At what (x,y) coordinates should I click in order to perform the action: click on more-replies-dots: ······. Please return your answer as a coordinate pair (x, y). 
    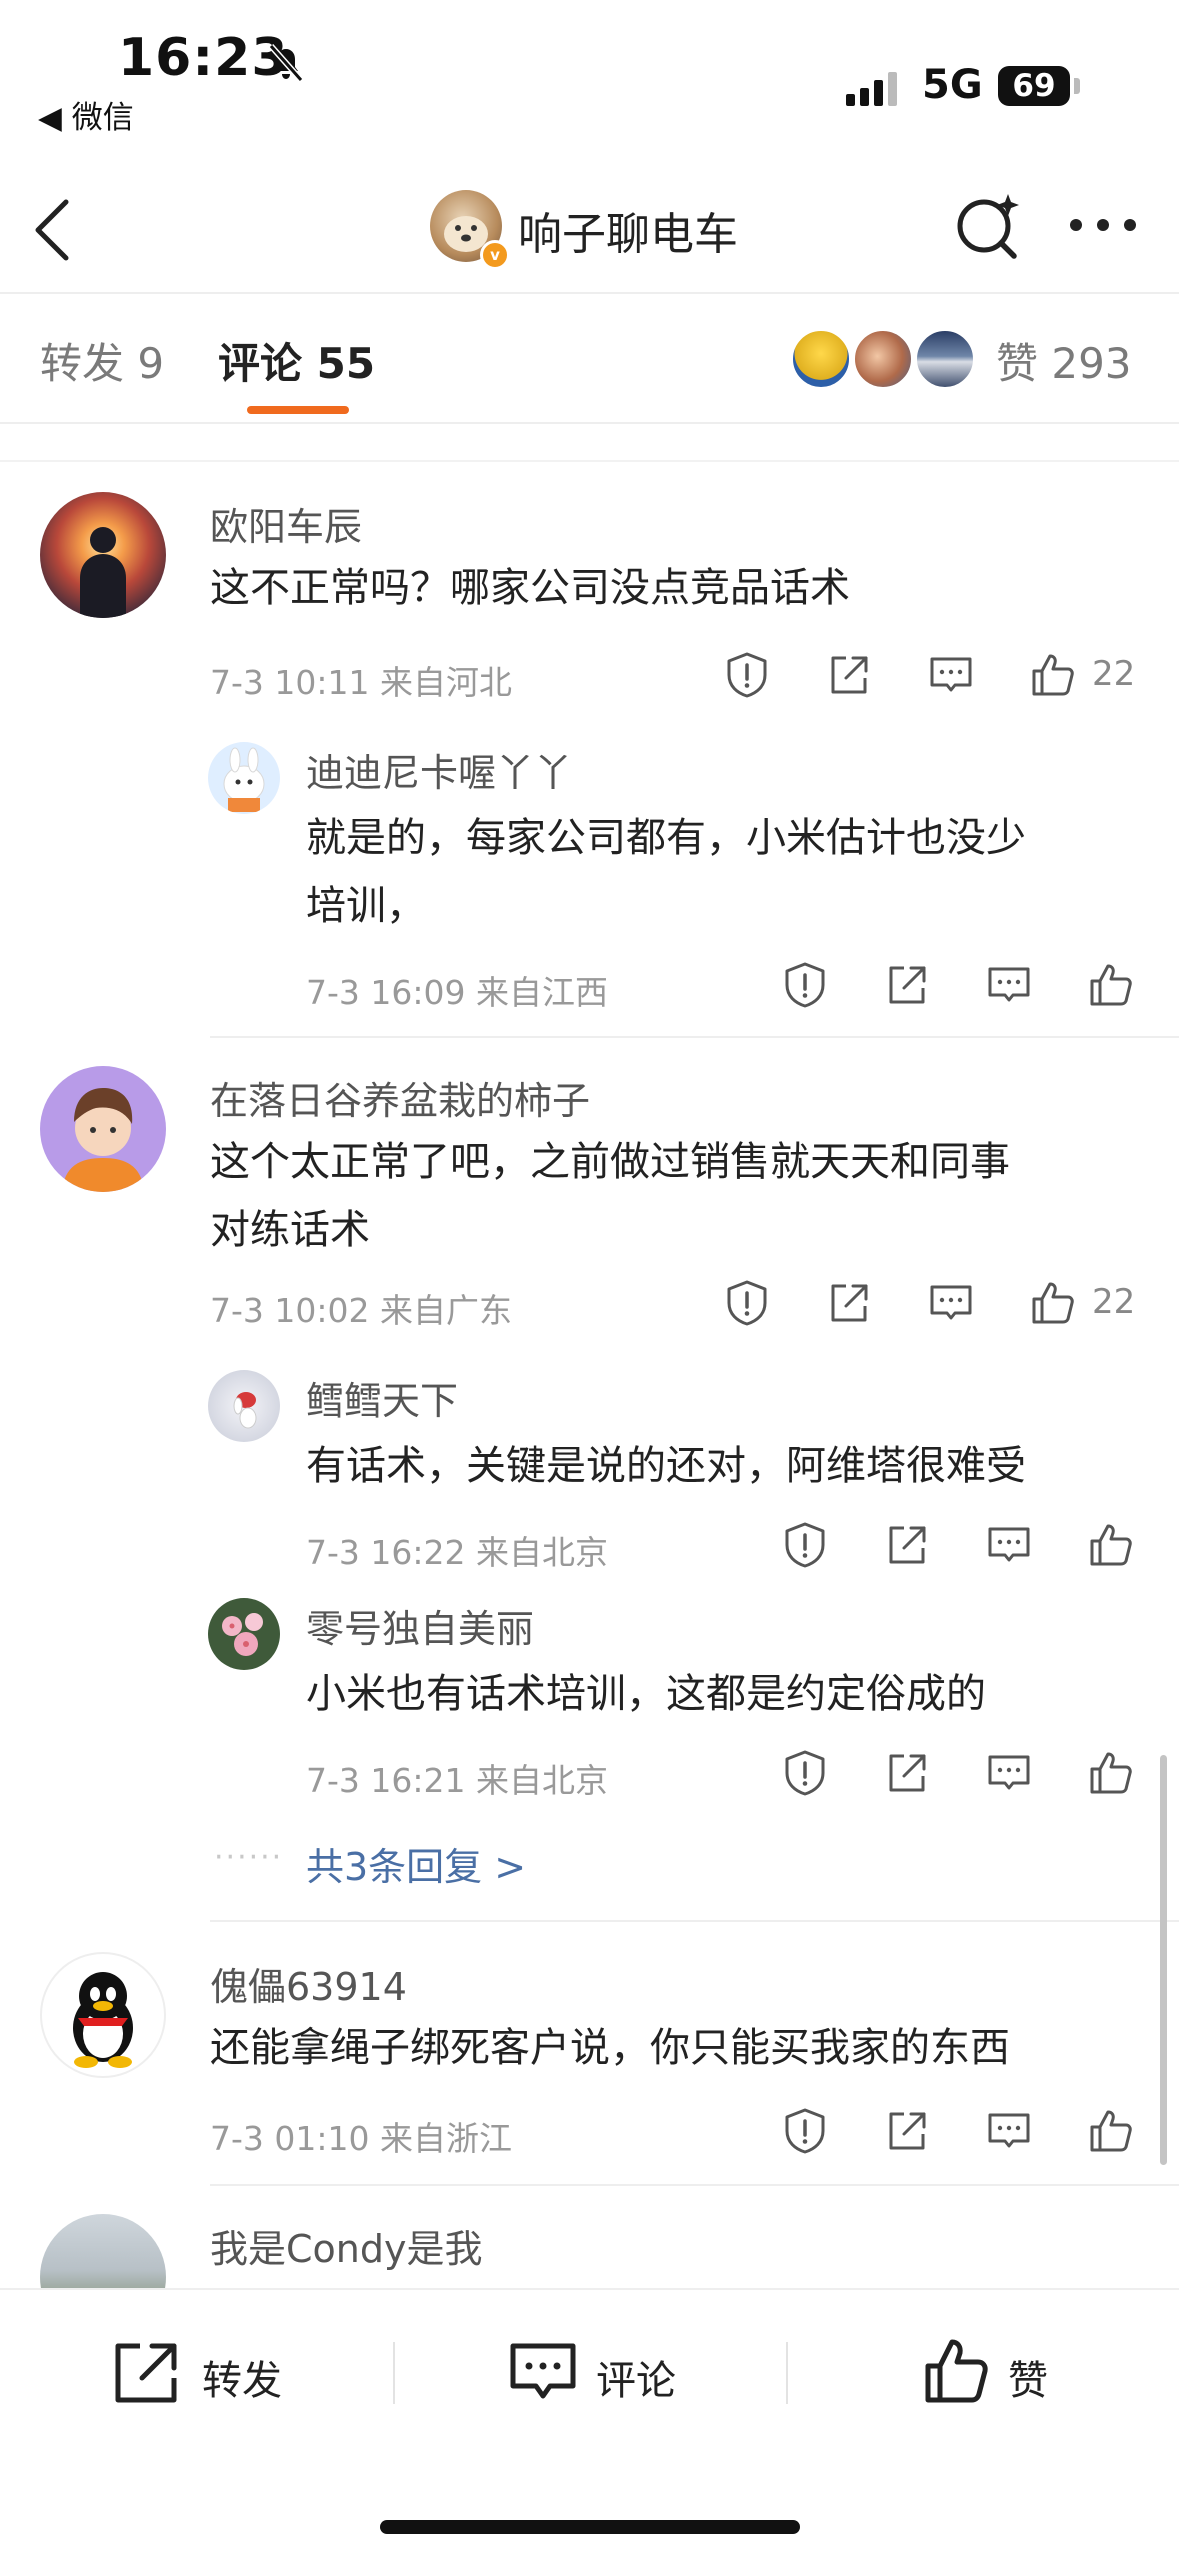
    Looking at the image, I should click on (249, 1857).